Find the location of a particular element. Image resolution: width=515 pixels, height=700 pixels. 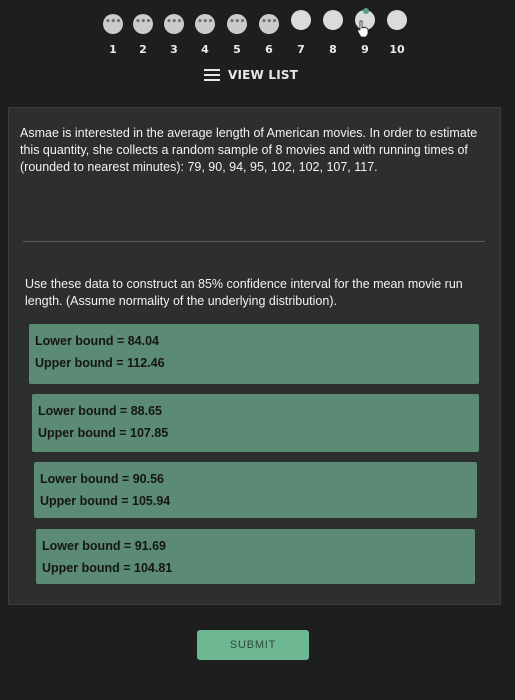

answer-option-1: Lower bound = 84.04 Upper bound = 112.46 is located at coordinates (254, 354).